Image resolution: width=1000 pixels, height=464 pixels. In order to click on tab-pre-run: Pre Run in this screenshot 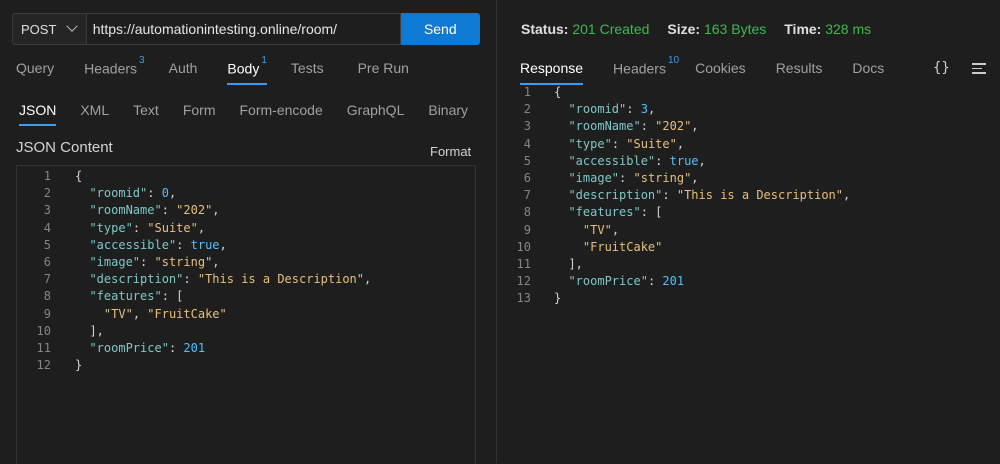, I will do `click(383, 68)`.